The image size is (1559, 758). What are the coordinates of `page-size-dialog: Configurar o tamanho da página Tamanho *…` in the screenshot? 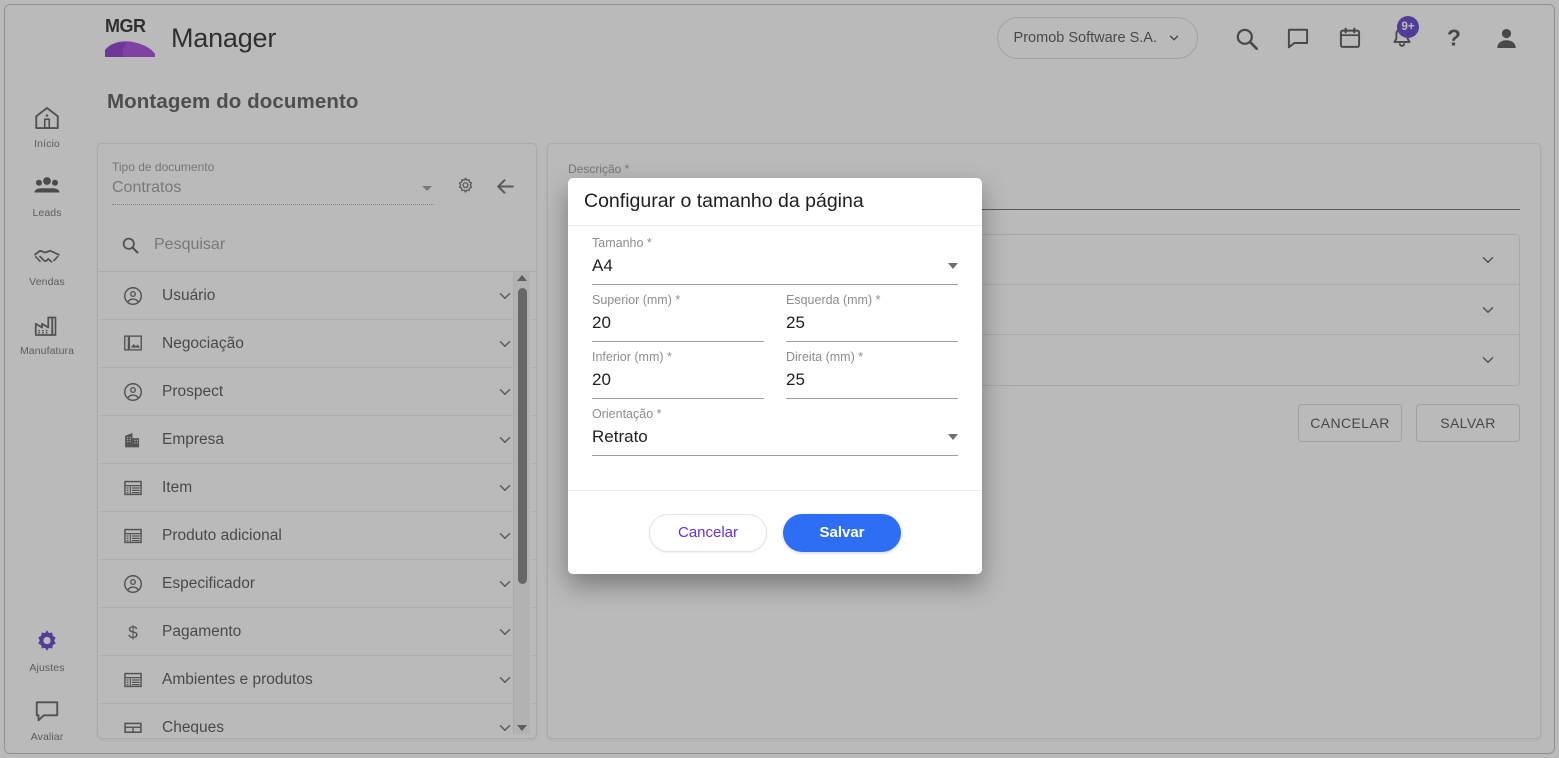 It's located at (775, 376).